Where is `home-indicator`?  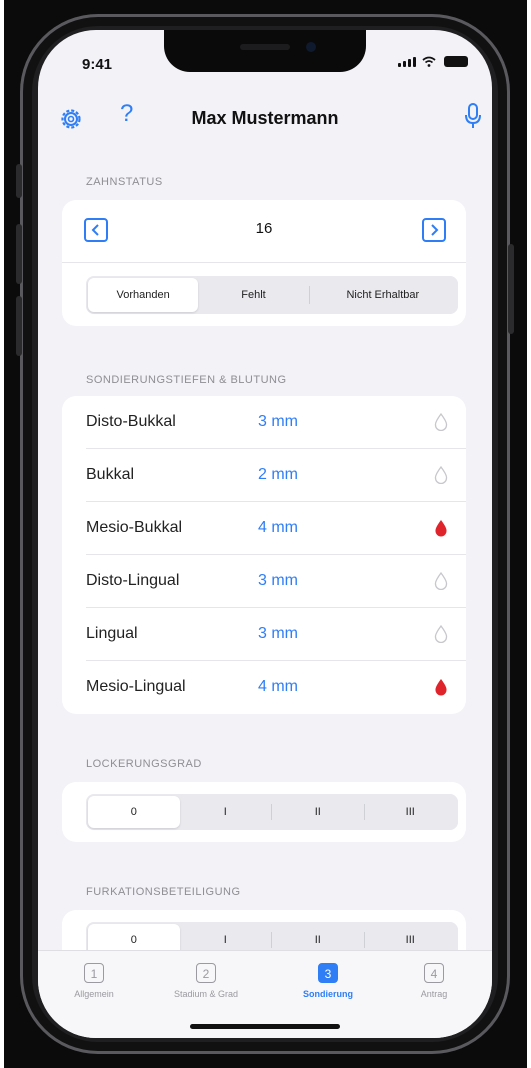 home-indicator is located at coordinates (265, 1026).